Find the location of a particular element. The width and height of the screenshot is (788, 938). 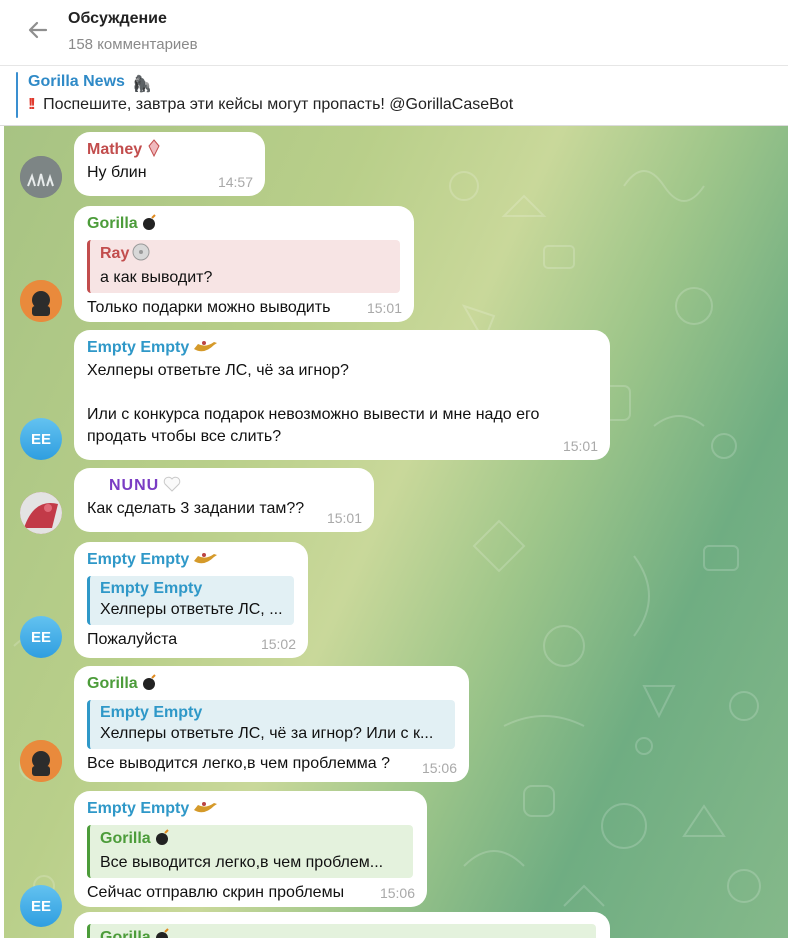

reply-author: Ray is located at coordinates (245, 255).